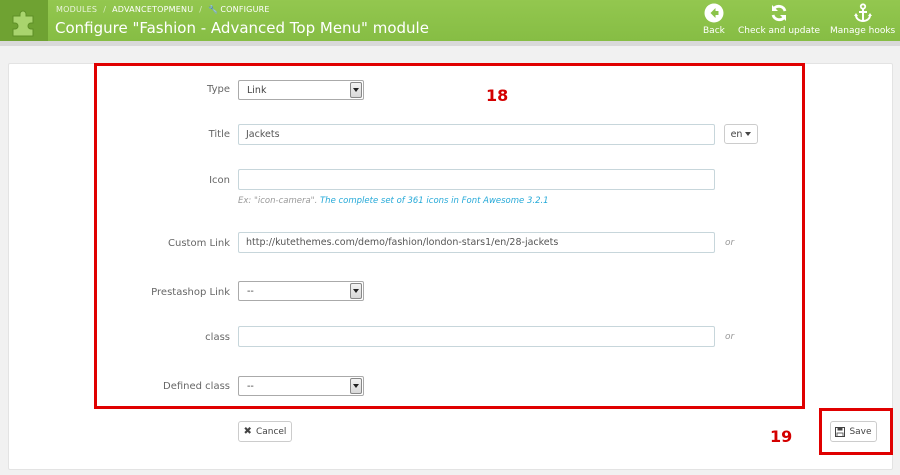 The image size is (900, 475). I want to click on breadcrumb: MODULES / ADVANCETOPMENU / 🔧 CONFIGURE, so click(163, 9).